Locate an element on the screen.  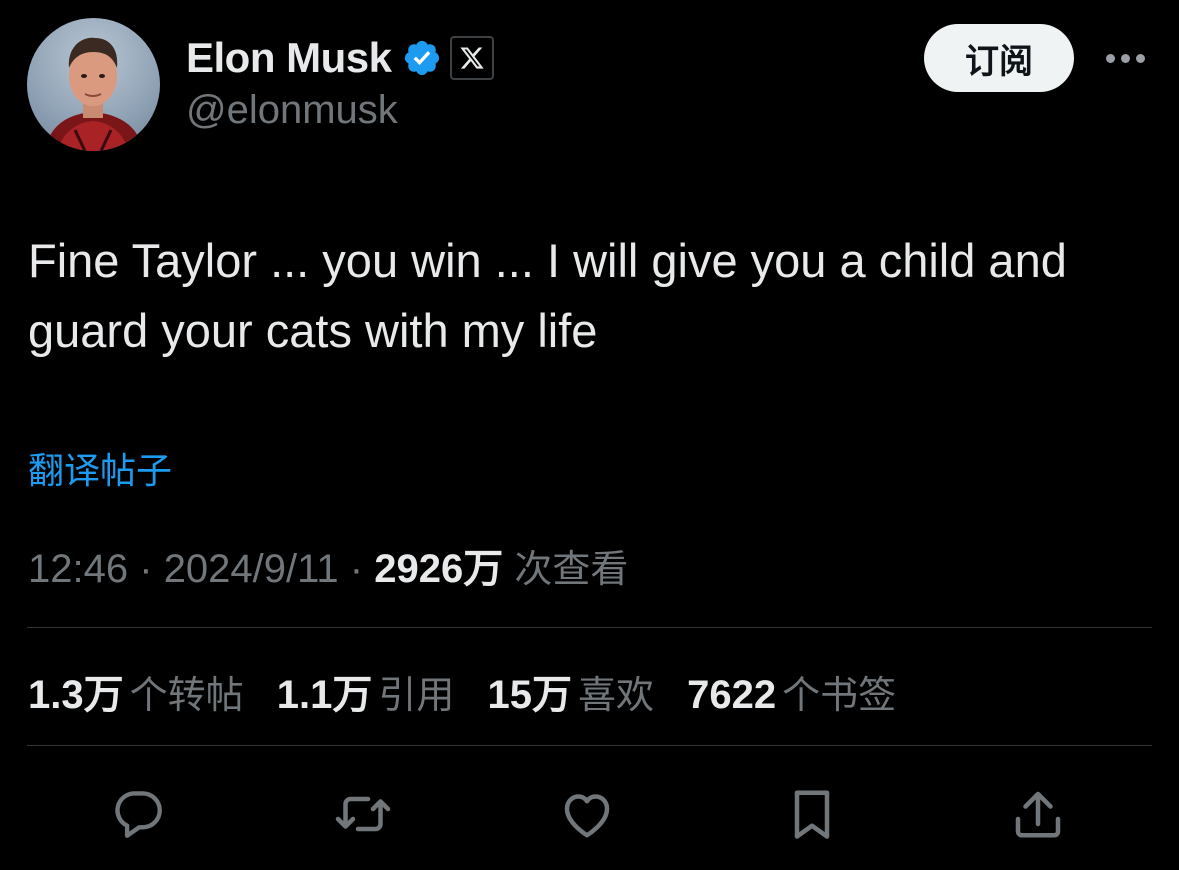
stat-count: 15万 is located at coordinates (530, 695).